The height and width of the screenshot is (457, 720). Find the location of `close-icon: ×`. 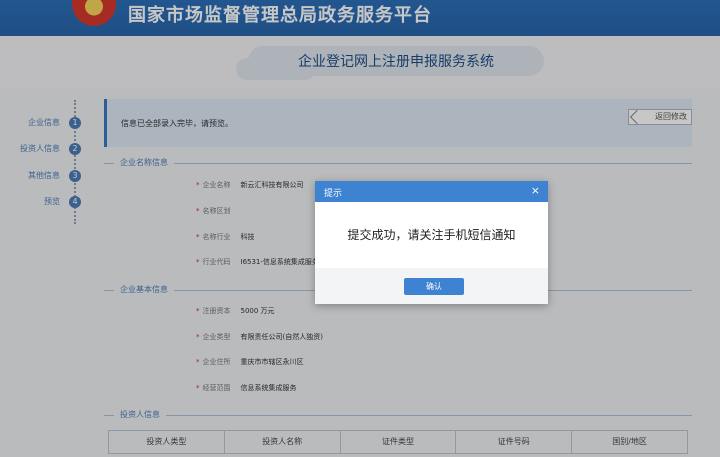

close-icon: × is located at coordinates (535, 190).